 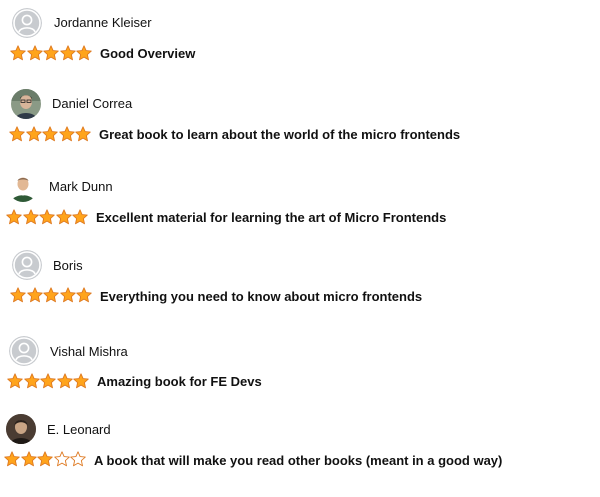 What do you see at coordinates (81, 186) in the screenshot?
I see `reviewer-name: Mark Dunn` at bounding box center [81, 186].